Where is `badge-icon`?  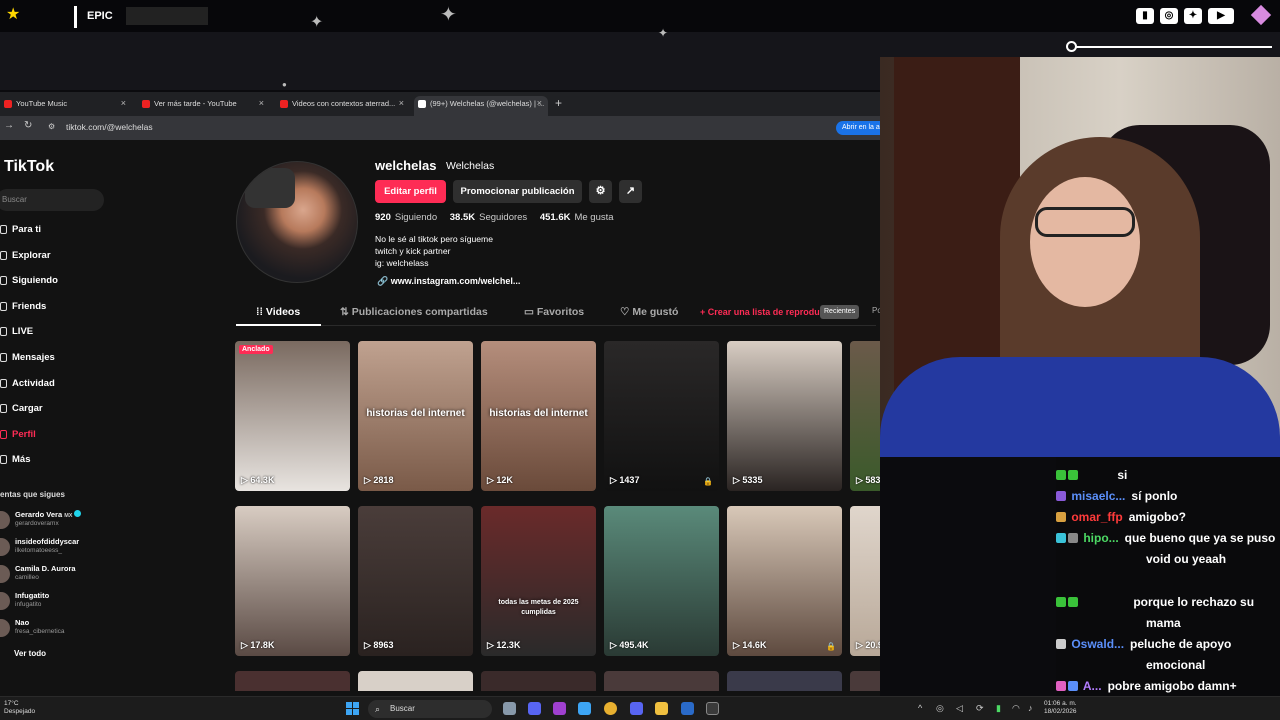 badge-icon is located at coordinates (1061, 602).